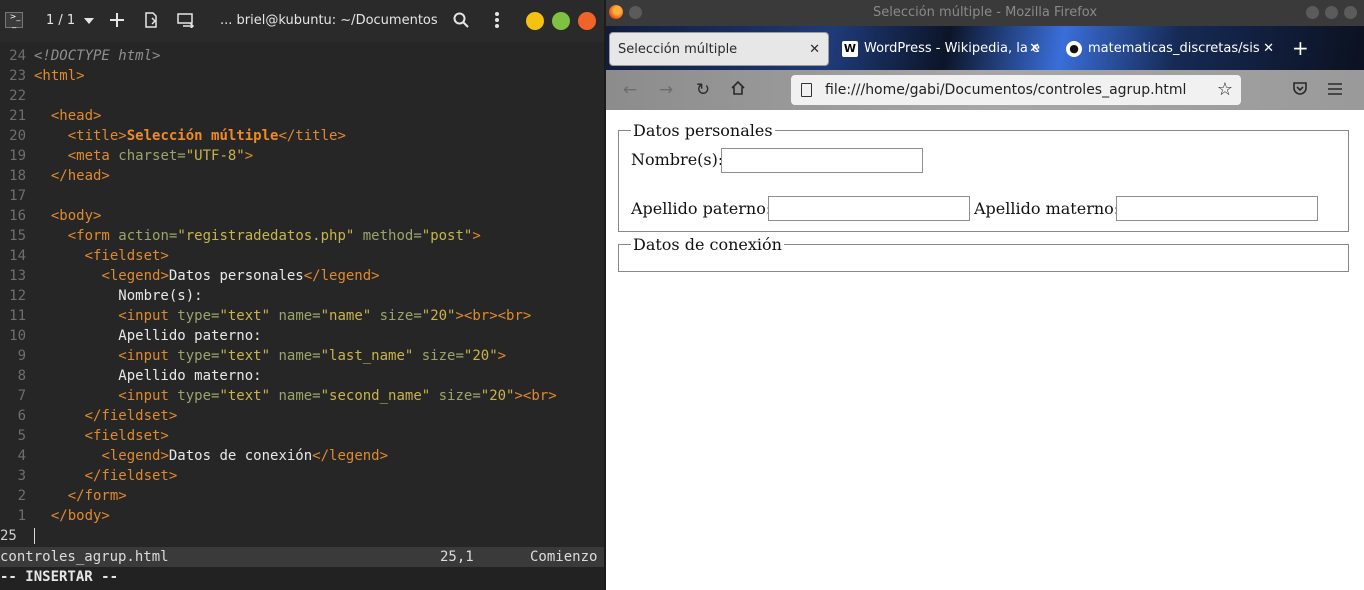 This screenshot has width=1364, height=590. I want to click on code-token: <title>, so click(97, 136).